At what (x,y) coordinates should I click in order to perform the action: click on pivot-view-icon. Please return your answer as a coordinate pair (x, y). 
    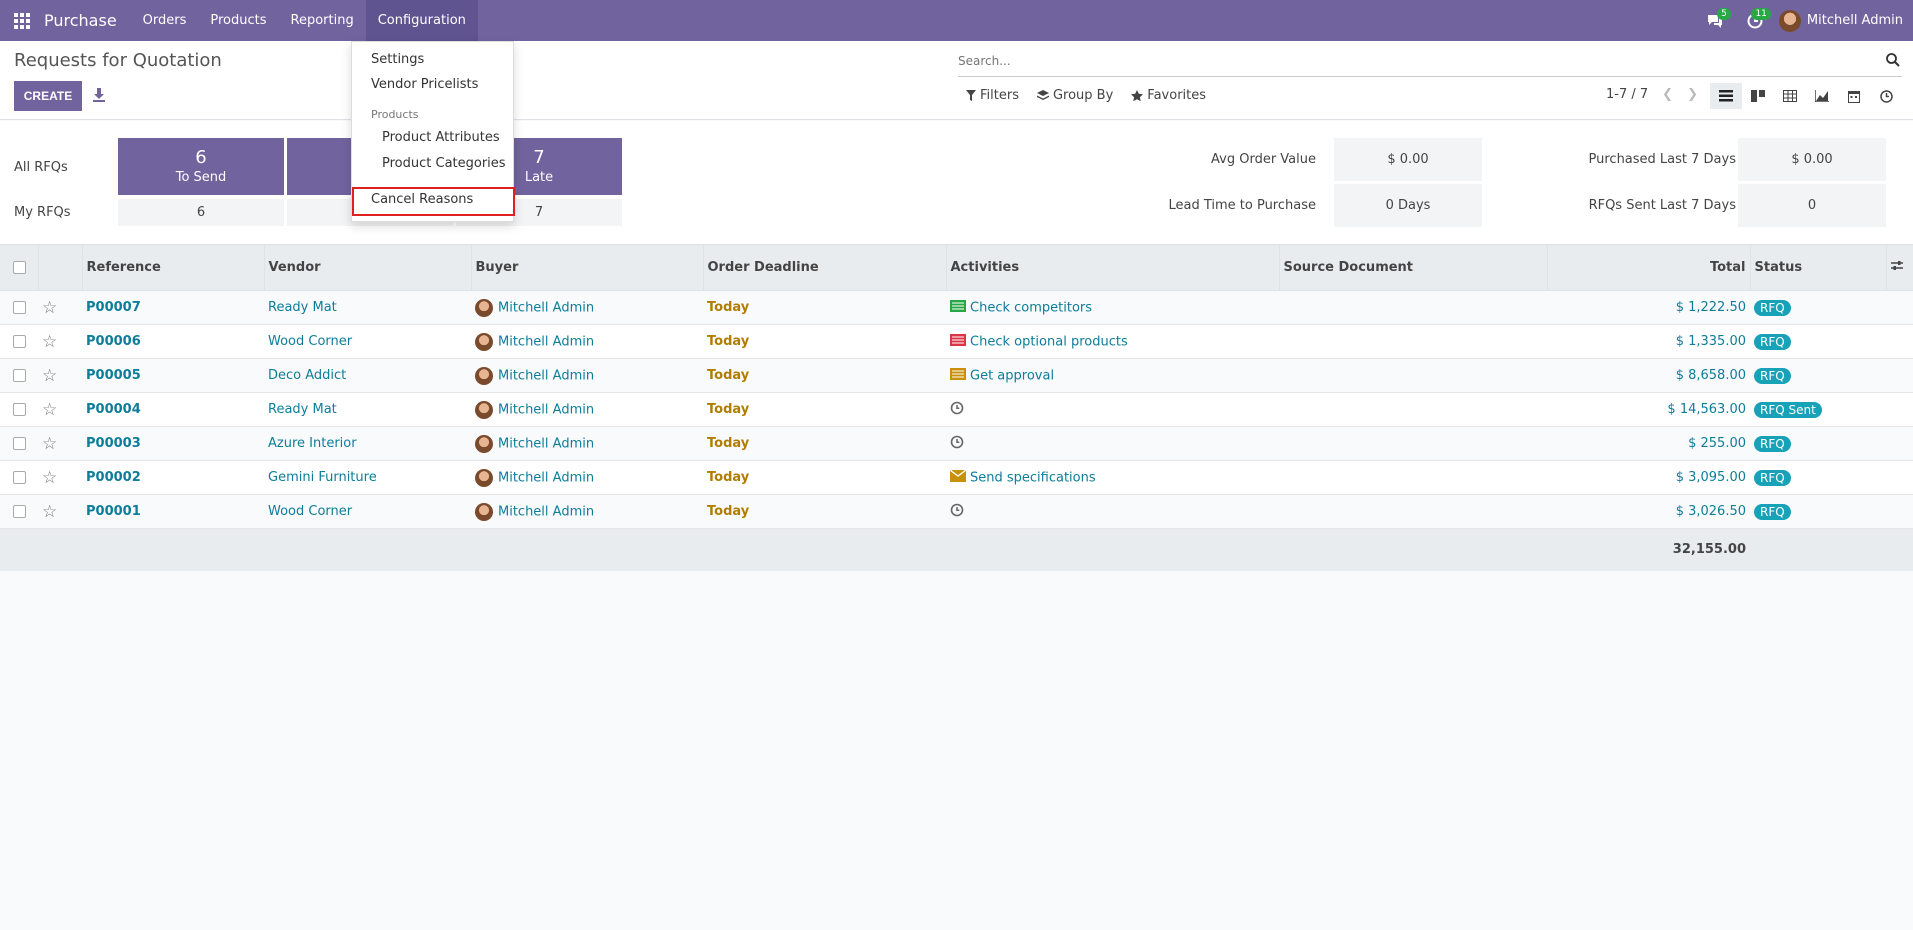
    Looking at the image, I should click on (1790, 96).